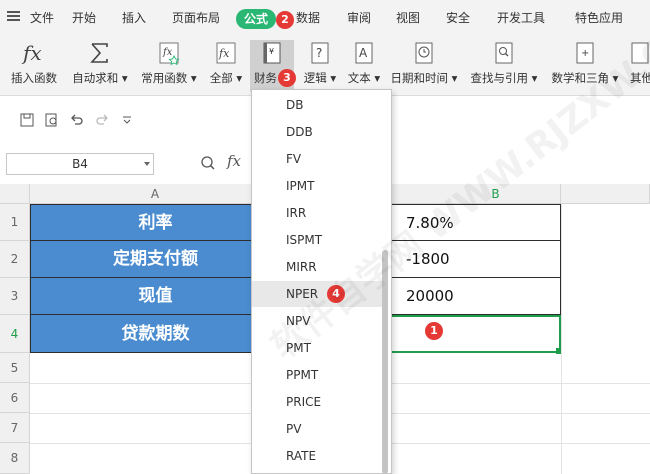 The height and width of the screenshot is (474, 650). I want to click on tab-special-apps: 特色应用, so click(599, 17).